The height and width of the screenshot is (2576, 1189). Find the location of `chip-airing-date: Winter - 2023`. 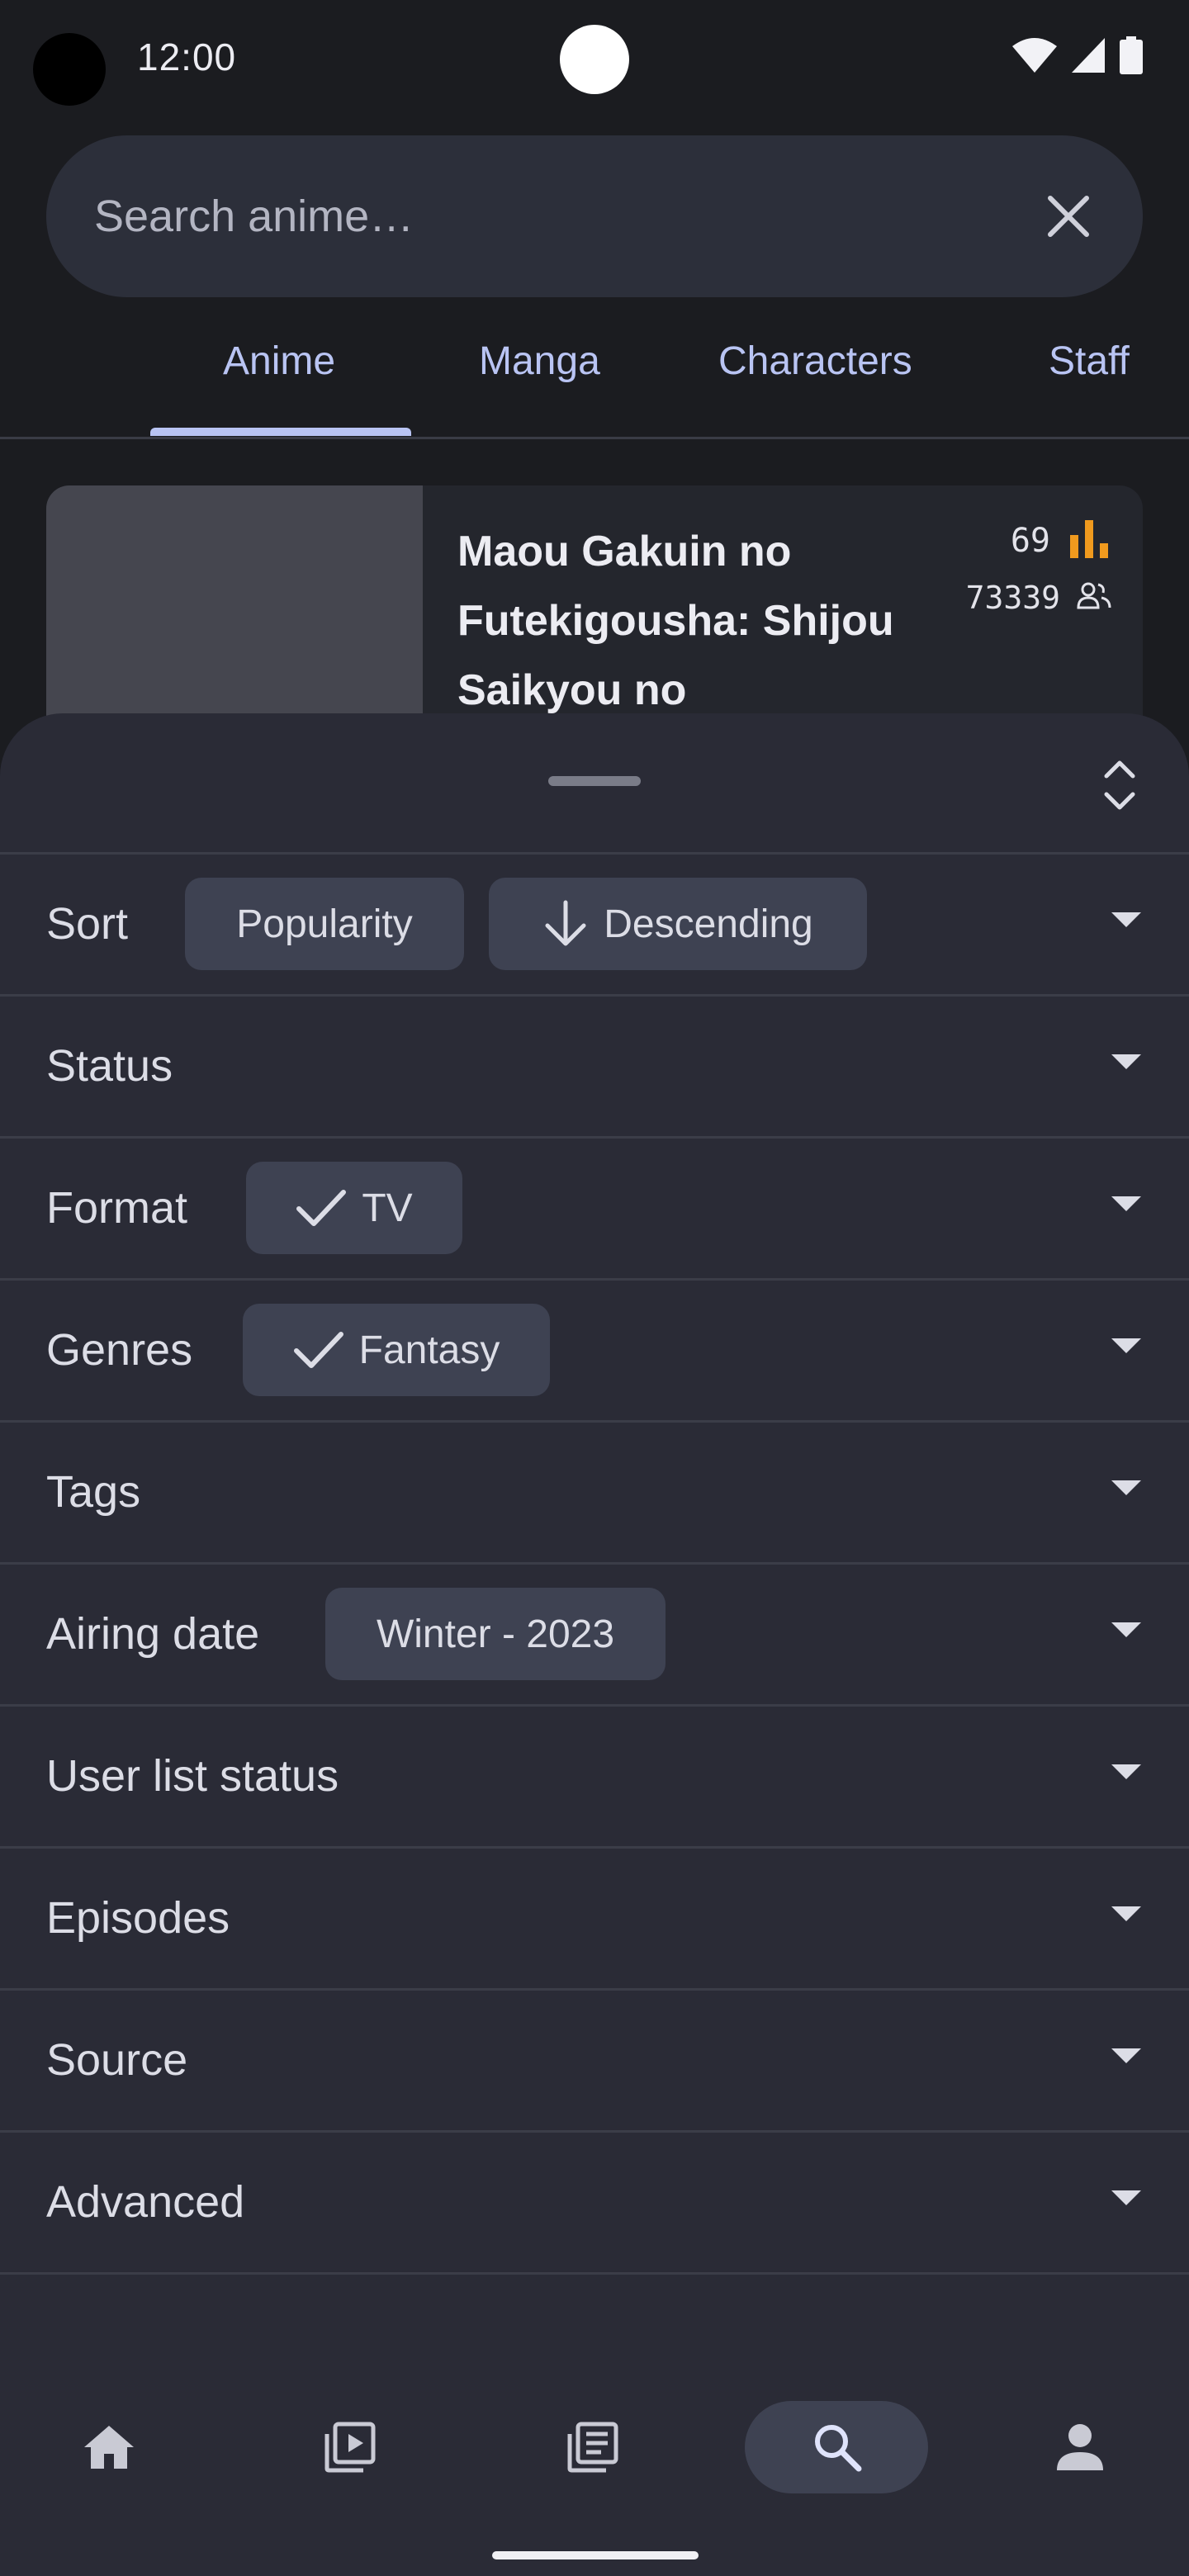

chip-airing-date: Winter - 2023 is located at coordinates (495, 1634).